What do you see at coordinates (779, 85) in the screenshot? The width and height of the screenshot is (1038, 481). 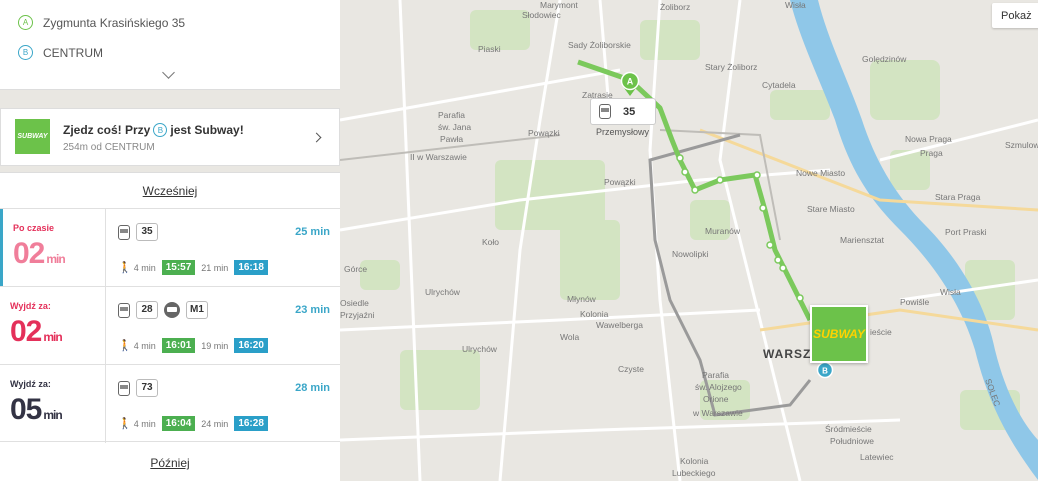 I see `map-label: Cytadela` at bounding box center [779, 85].